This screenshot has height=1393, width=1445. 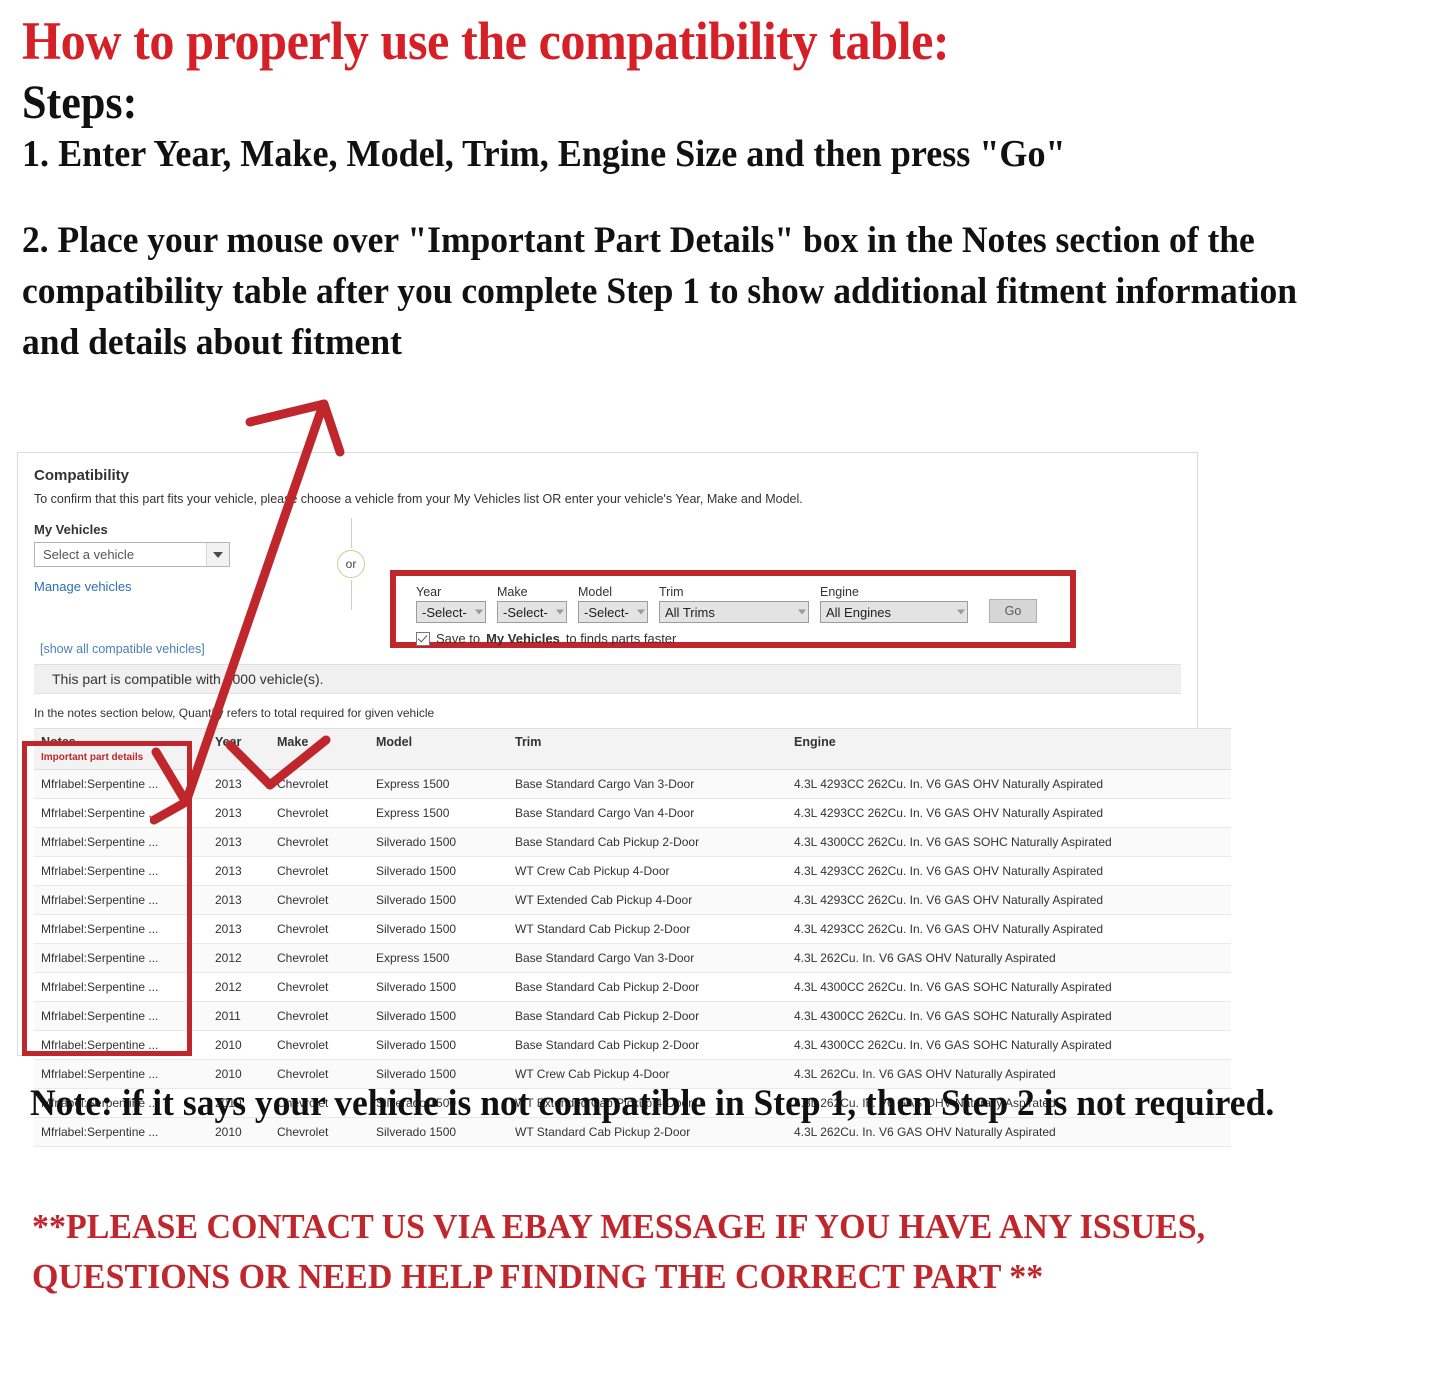 What do you see at coordinates (58, 742) in the screenshot?
I see `header-notes-label: Notes` at bounding box center [58, 742].